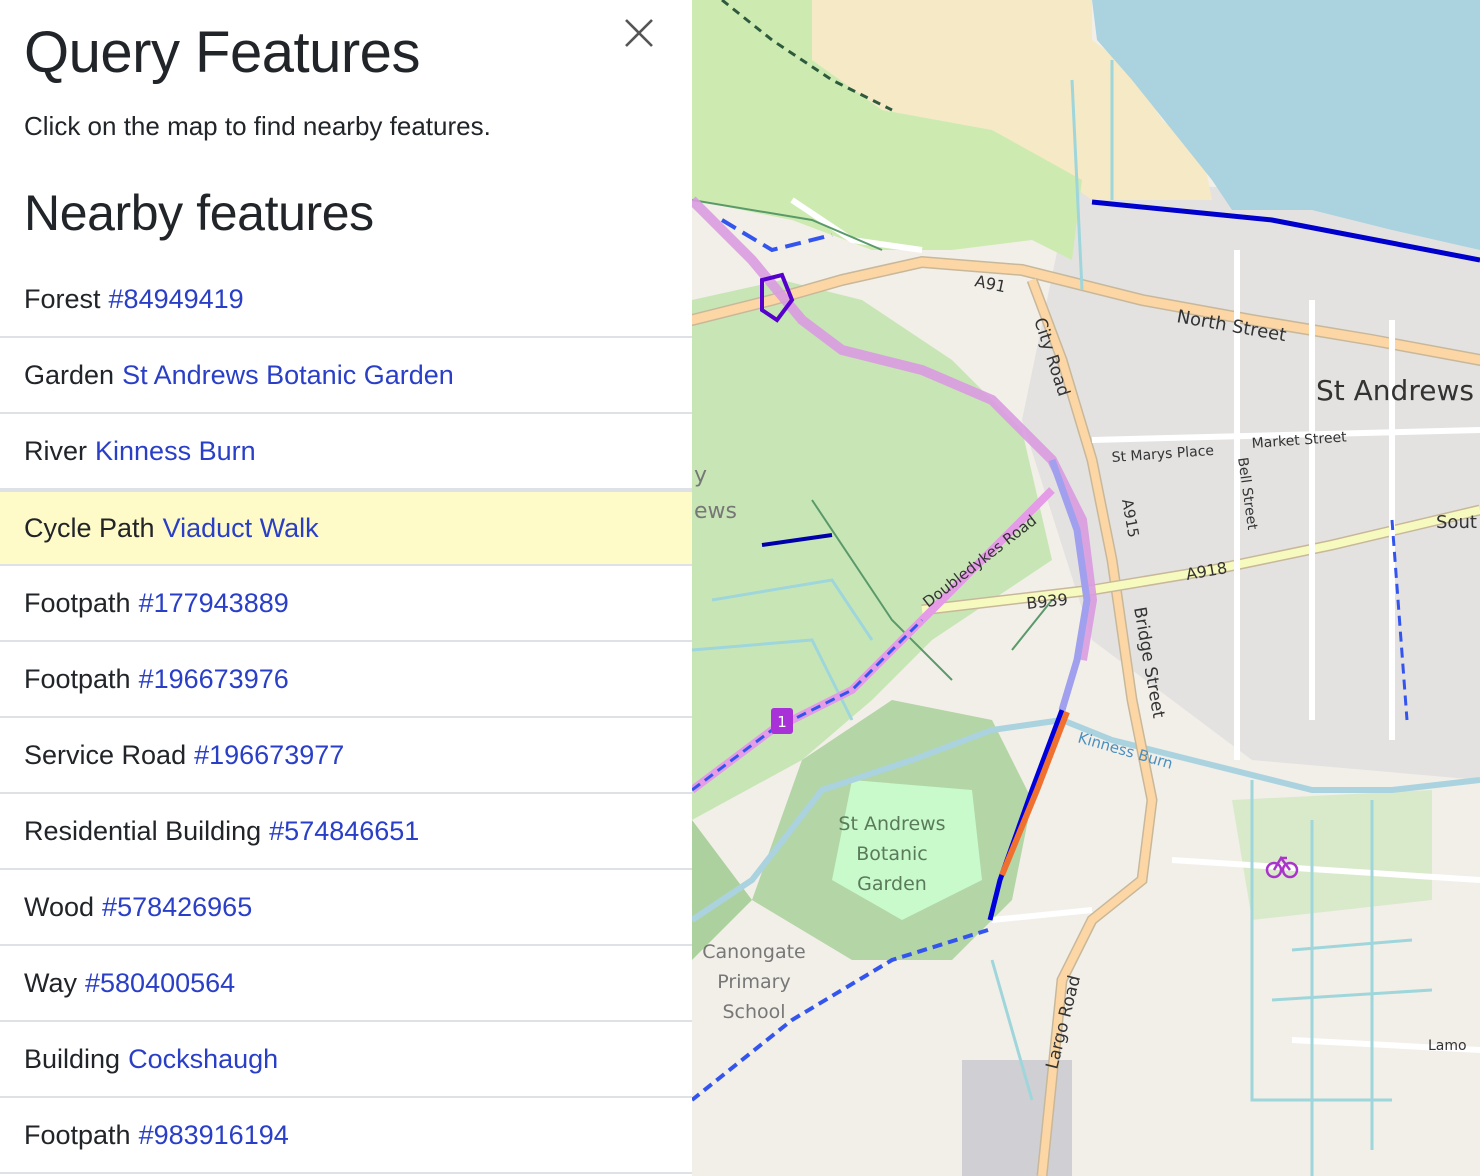 This screenshot has width=1480, height=1176. Describe the element at coordinates (175, 451) in the screenshot. I see `feature-link: Kinness Burn` at that location.